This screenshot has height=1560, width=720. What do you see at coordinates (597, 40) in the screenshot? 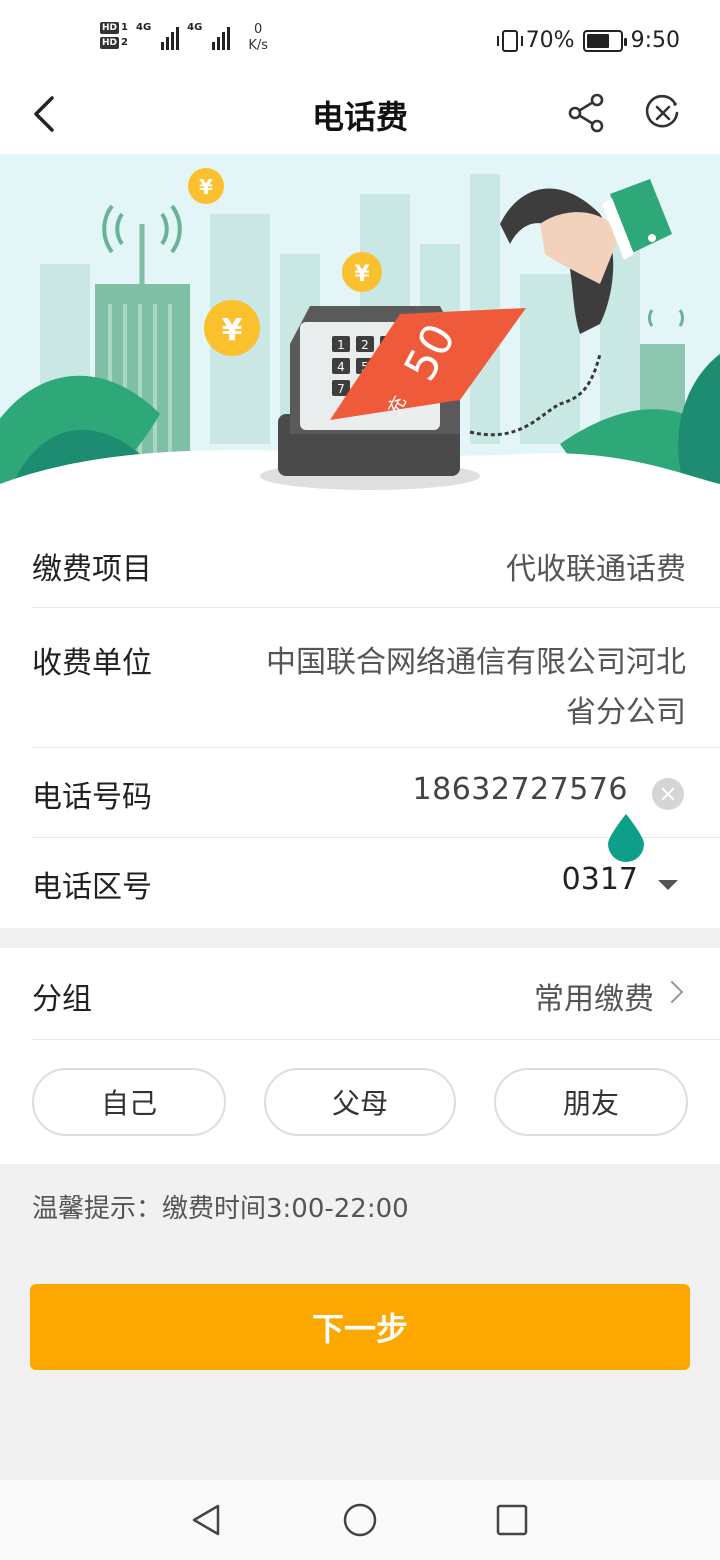
I see `battery-fill` at bounding box center [597, 40].